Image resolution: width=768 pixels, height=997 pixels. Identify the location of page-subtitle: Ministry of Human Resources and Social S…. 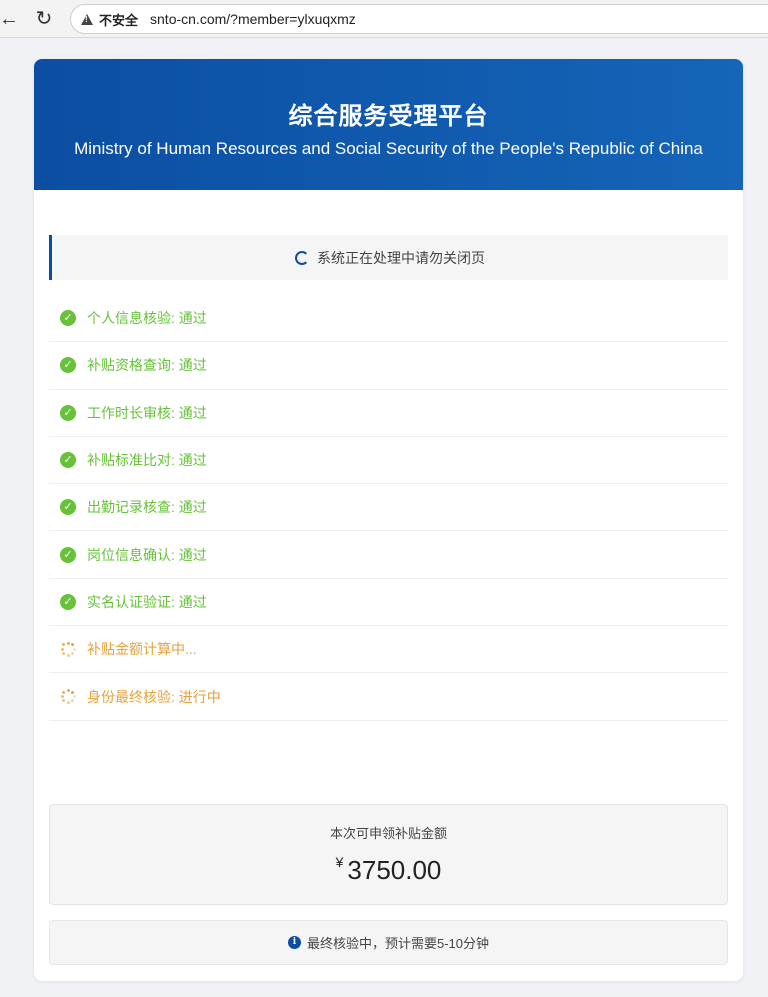
(388, 148).